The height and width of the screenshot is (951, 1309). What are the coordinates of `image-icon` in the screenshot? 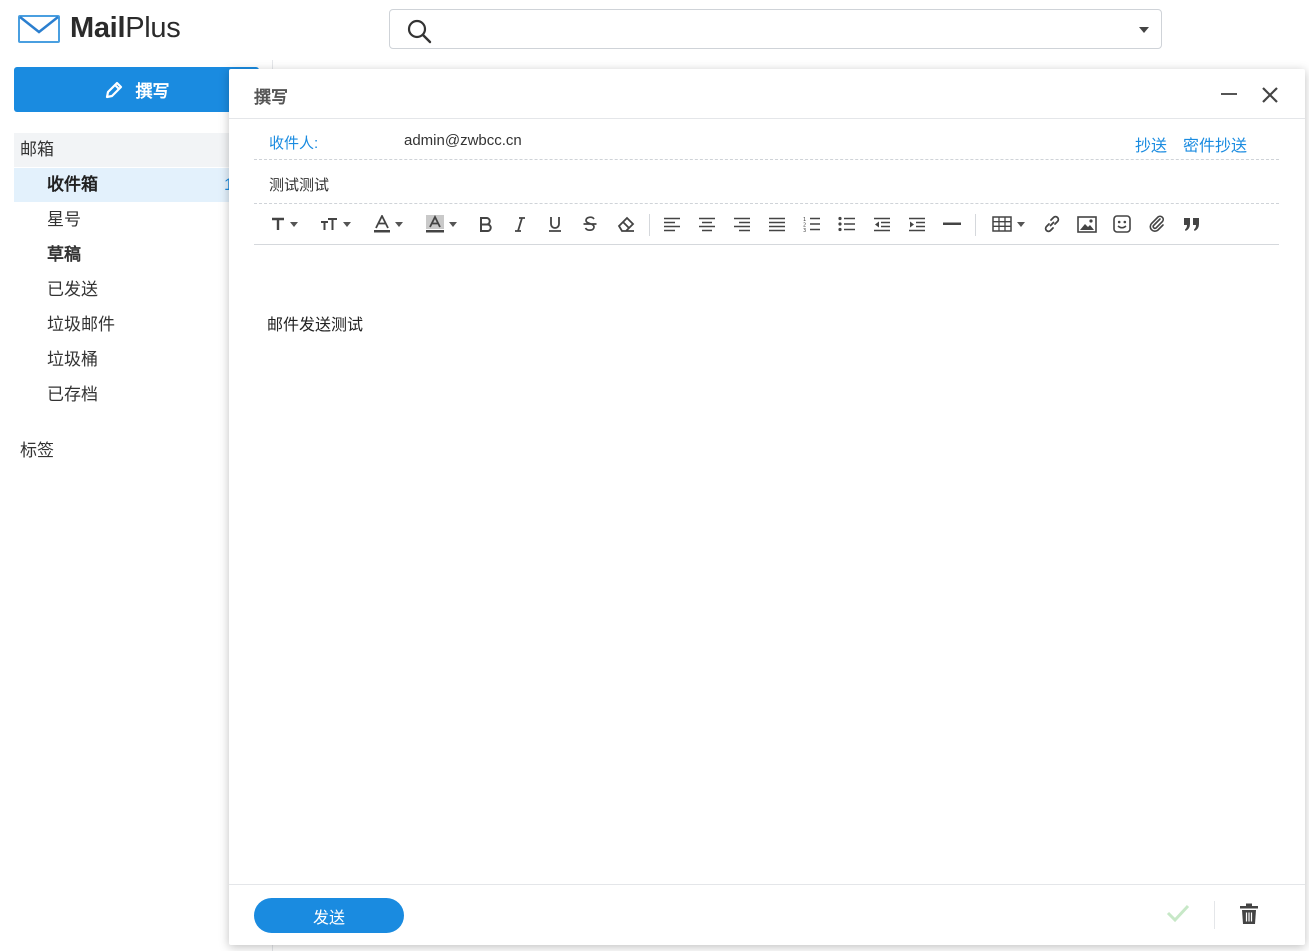 It's located at (1087, 224).